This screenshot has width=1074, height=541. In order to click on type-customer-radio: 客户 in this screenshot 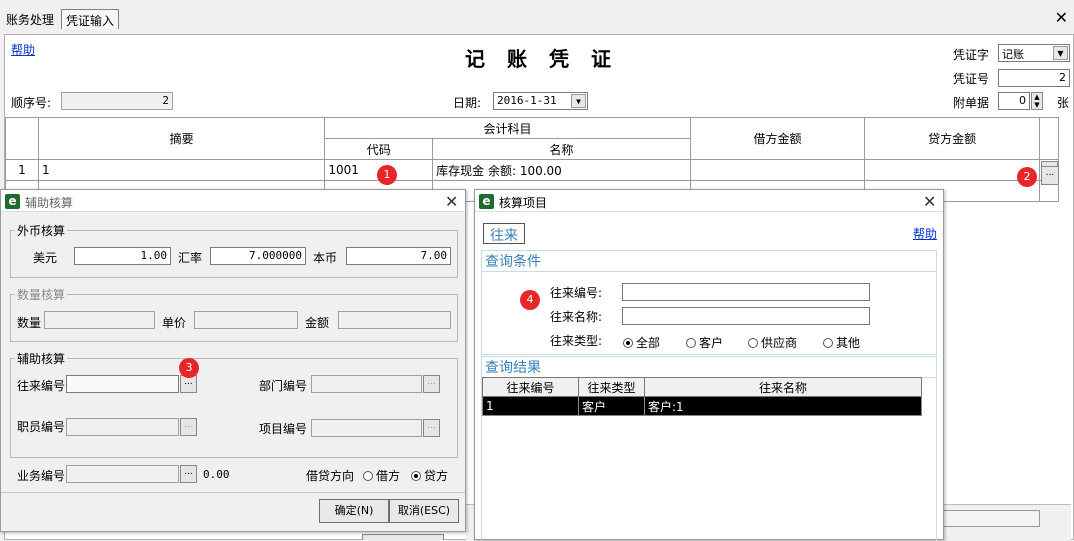, I will do `click(704, 342)`.